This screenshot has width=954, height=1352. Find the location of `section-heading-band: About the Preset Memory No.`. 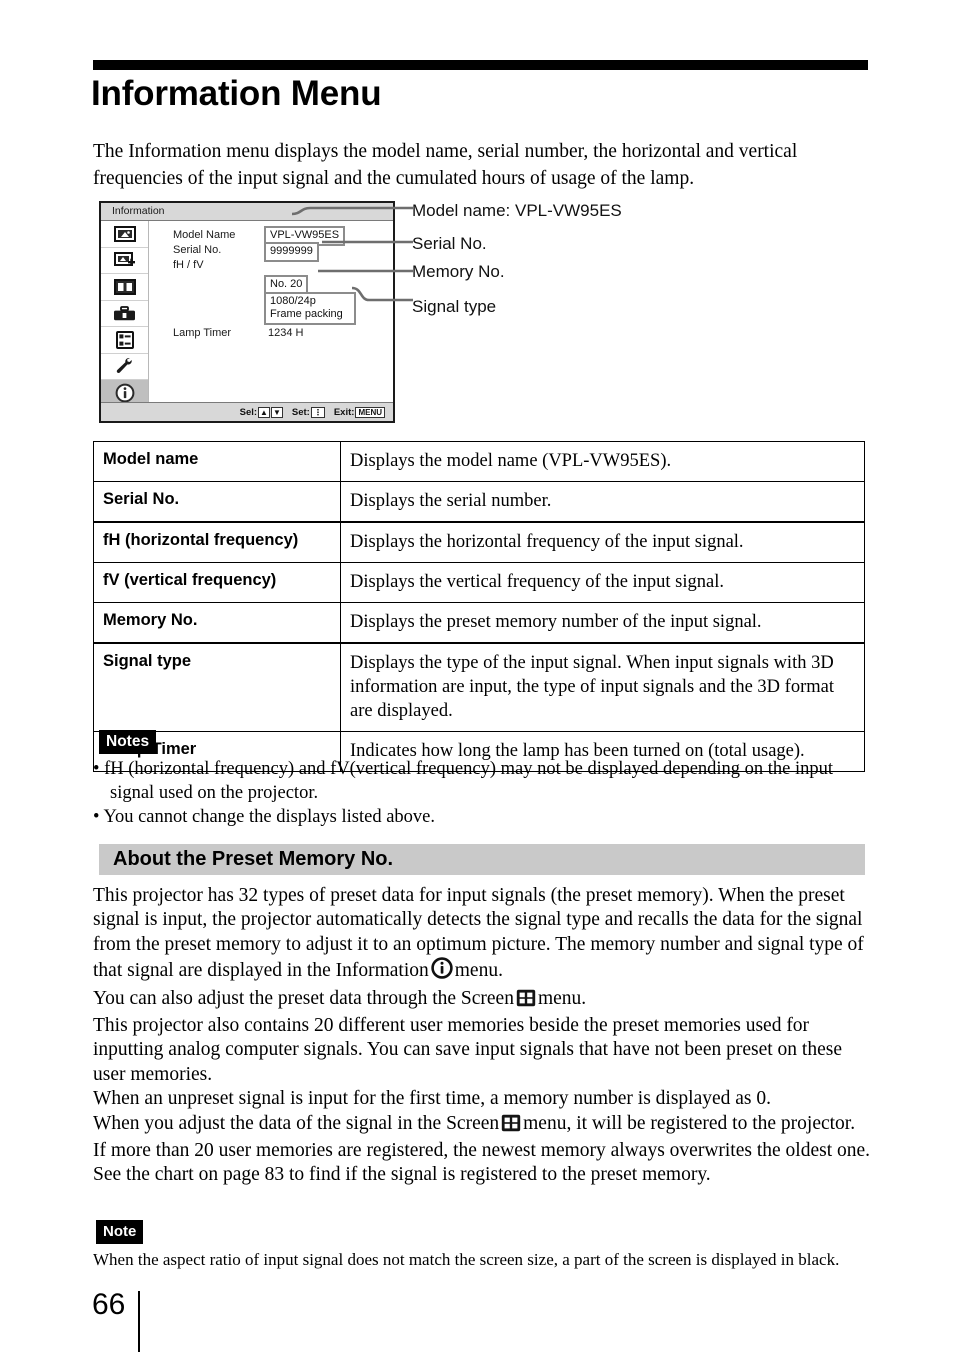

section-heading-band: About the Preset Memory No. is located at coordinates (482, 859).